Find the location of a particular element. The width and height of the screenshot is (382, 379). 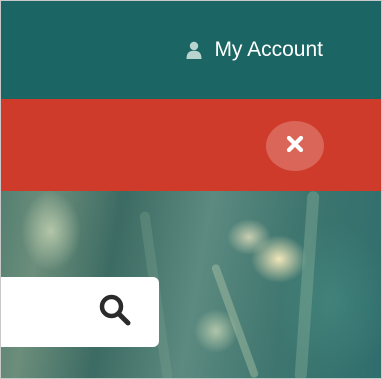

search-box is located at coordinates (80, 312).